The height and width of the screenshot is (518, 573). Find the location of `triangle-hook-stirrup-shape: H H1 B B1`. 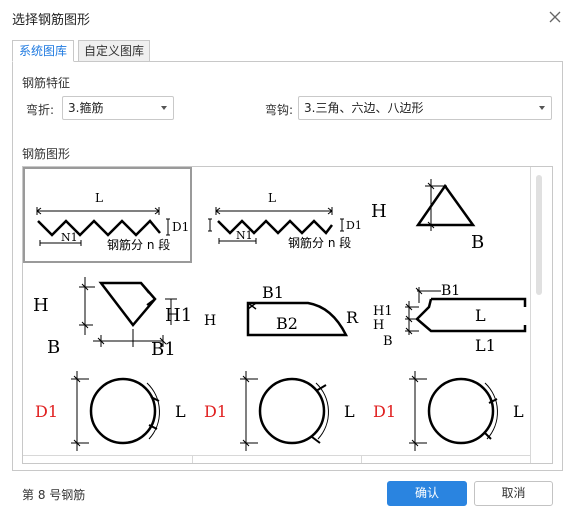

triangle-hook-stirrup-shape: H H1 B B1 is located at coordinates (112, 318).